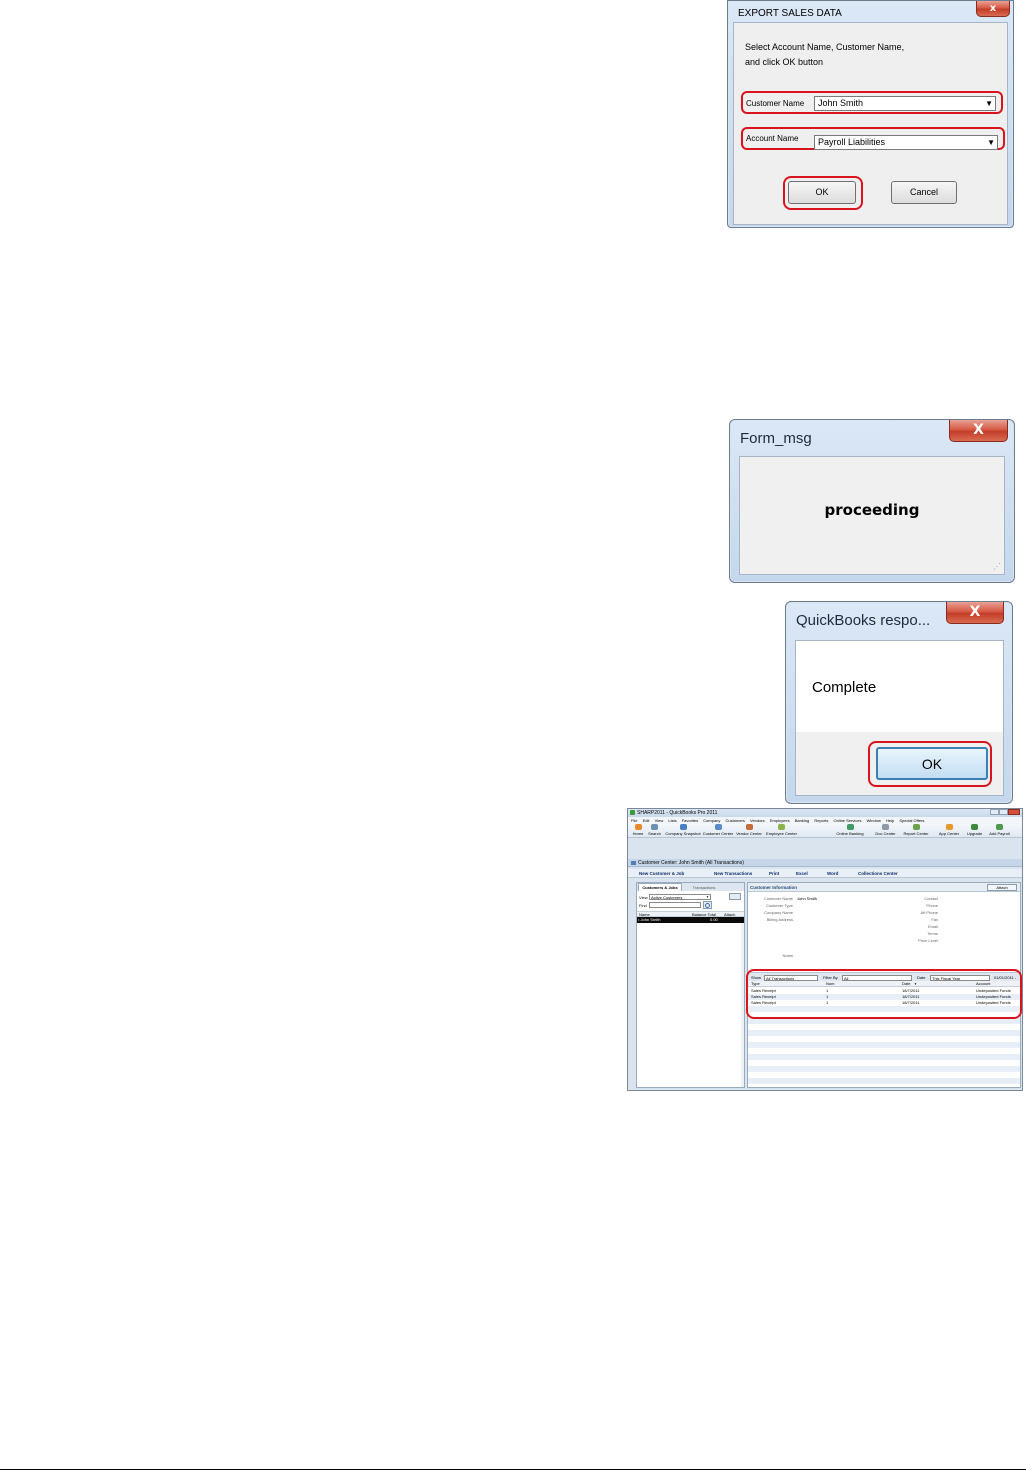 Image resolution: width=1026 pixels, height=1472 pixels. What do you see at coordinates (802, 820) in the screenshot?
I see `menu-banking: Banking` at bounding box center [802, 820].